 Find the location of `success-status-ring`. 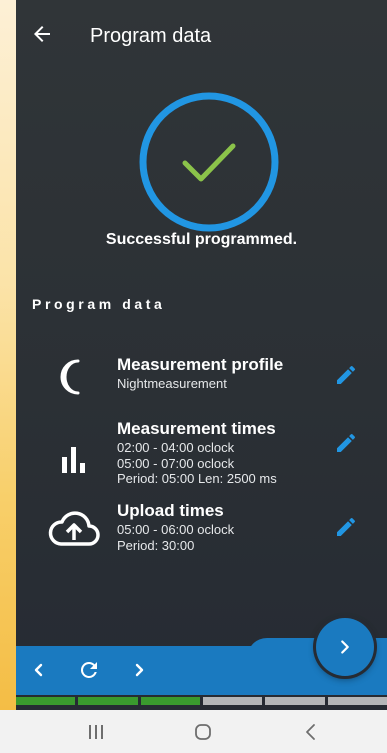

success-status-ring is located at coordinates (209, 162).